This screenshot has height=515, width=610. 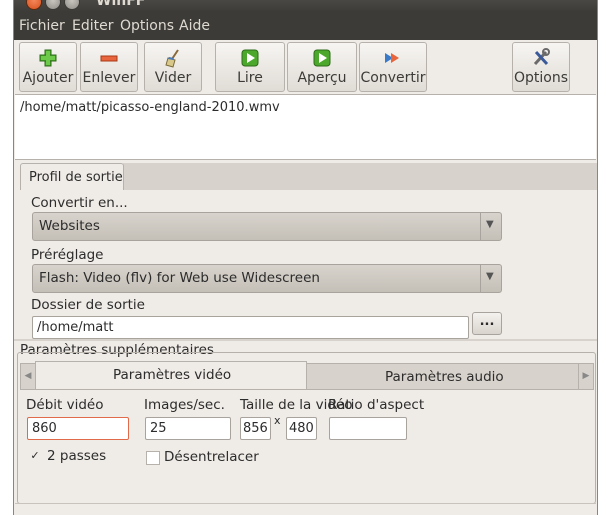 I want to click on video-width-input: 856, so click(x=255, y=428).